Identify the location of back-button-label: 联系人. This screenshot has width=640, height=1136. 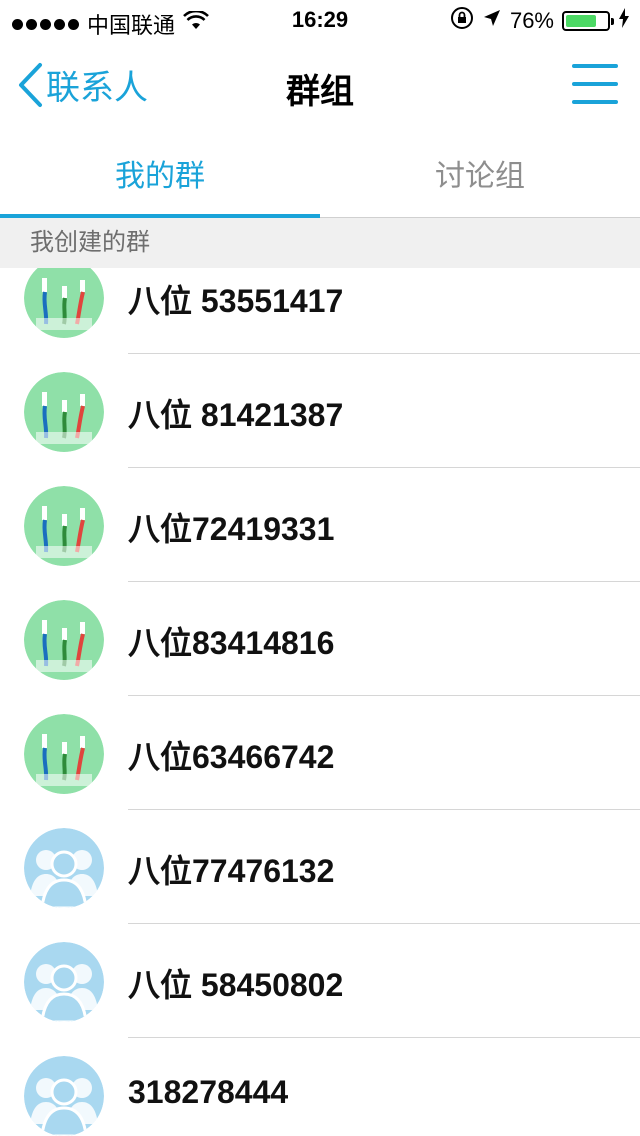
(97, 88).